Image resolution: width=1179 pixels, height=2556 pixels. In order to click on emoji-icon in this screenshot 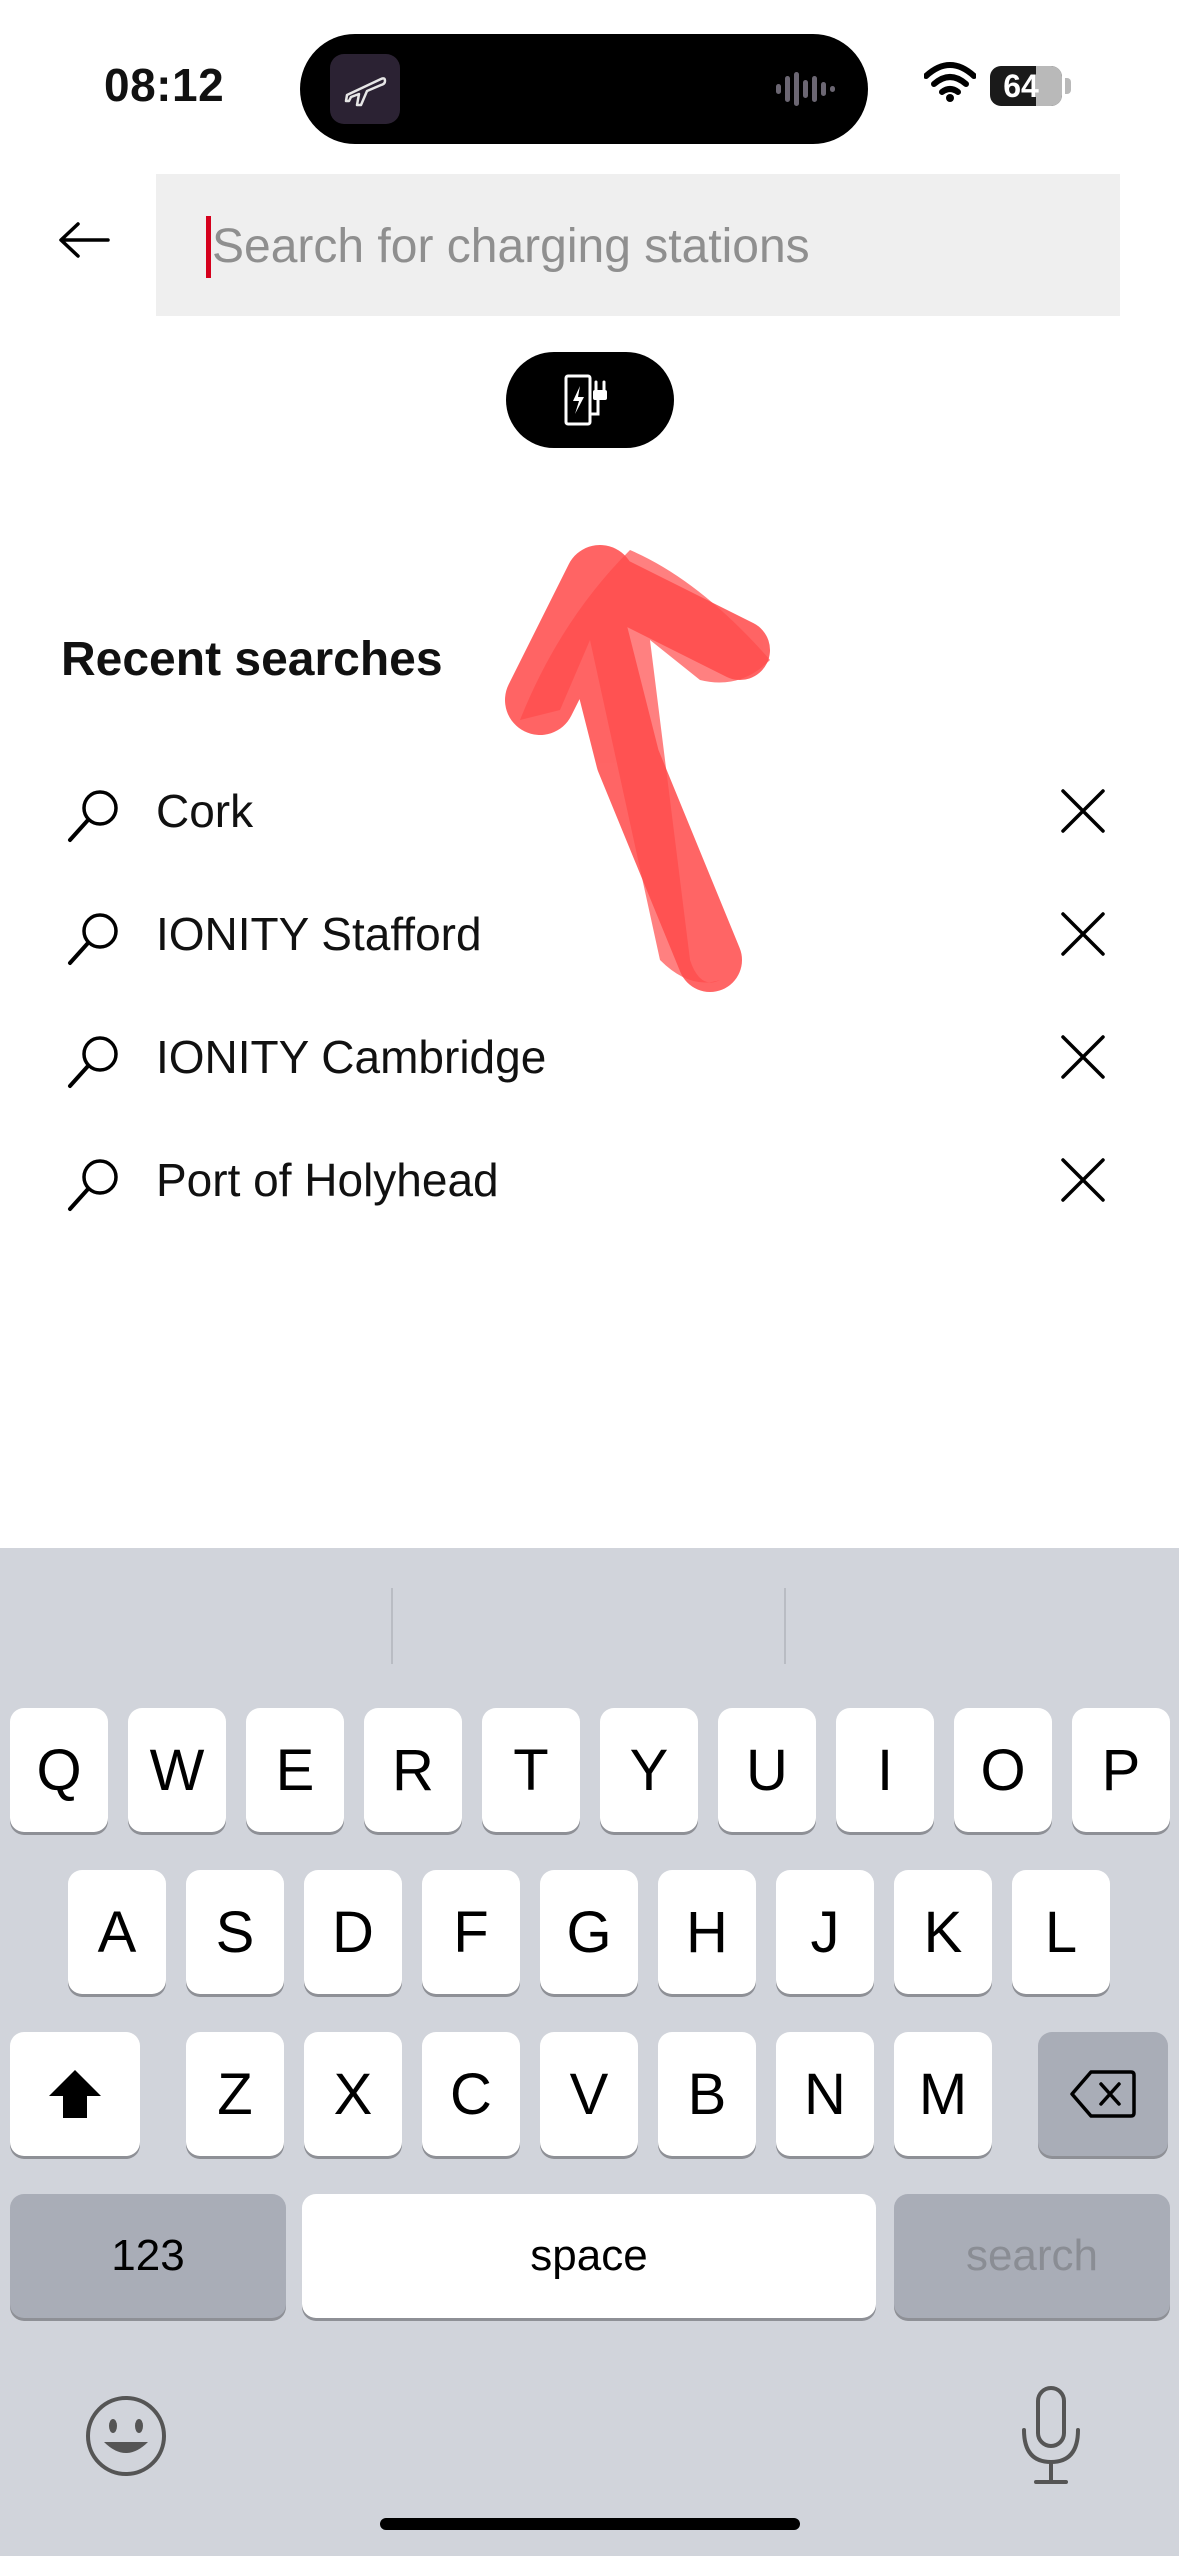, I will do `click(126, 2436)`.